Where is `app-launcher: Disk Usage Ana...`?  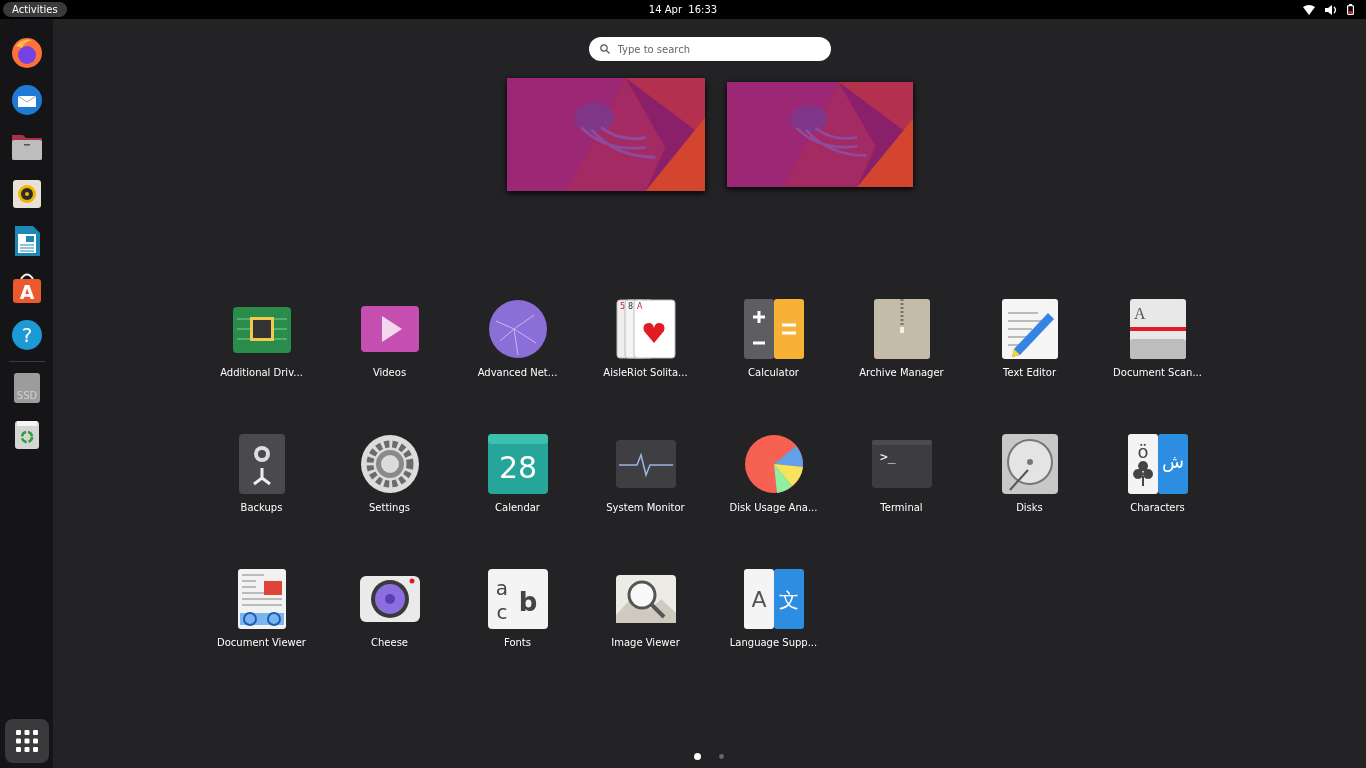 app-launcher: Disk Usage Ana... is located at coordinates (773, 488).